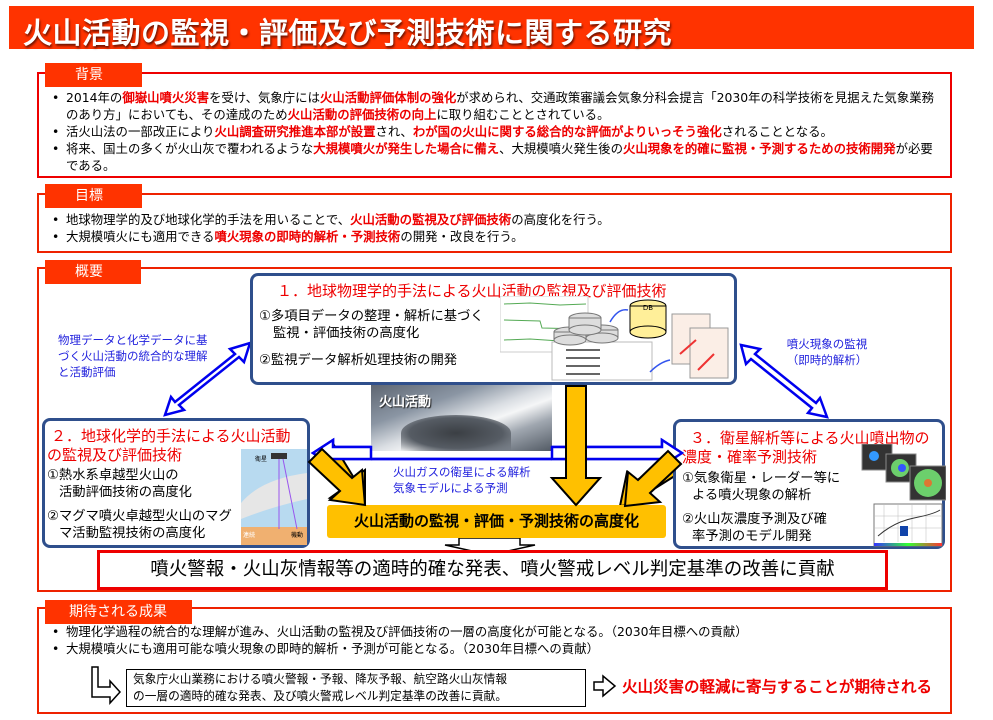 This screenshot has width=993, height=720. I want to click on outcome-box: 噴火警報・火山灰情報等の適時的確な発表、噴火警戒レベル判定基準の改善に貢献, so click(492, 570).